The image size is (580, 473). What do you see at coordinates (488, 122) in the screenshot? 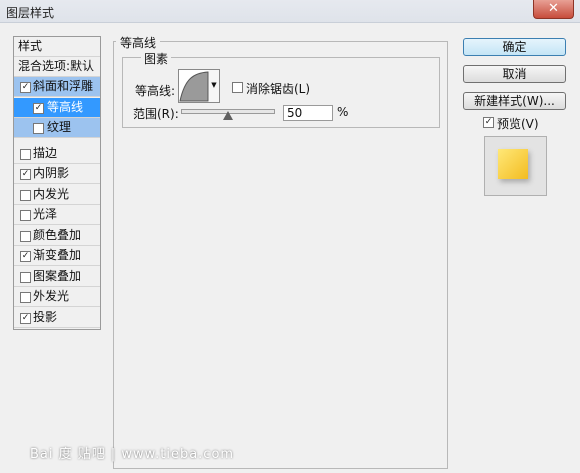
I see `preview-checkbox: ✓` at bounding box center [488, 122].